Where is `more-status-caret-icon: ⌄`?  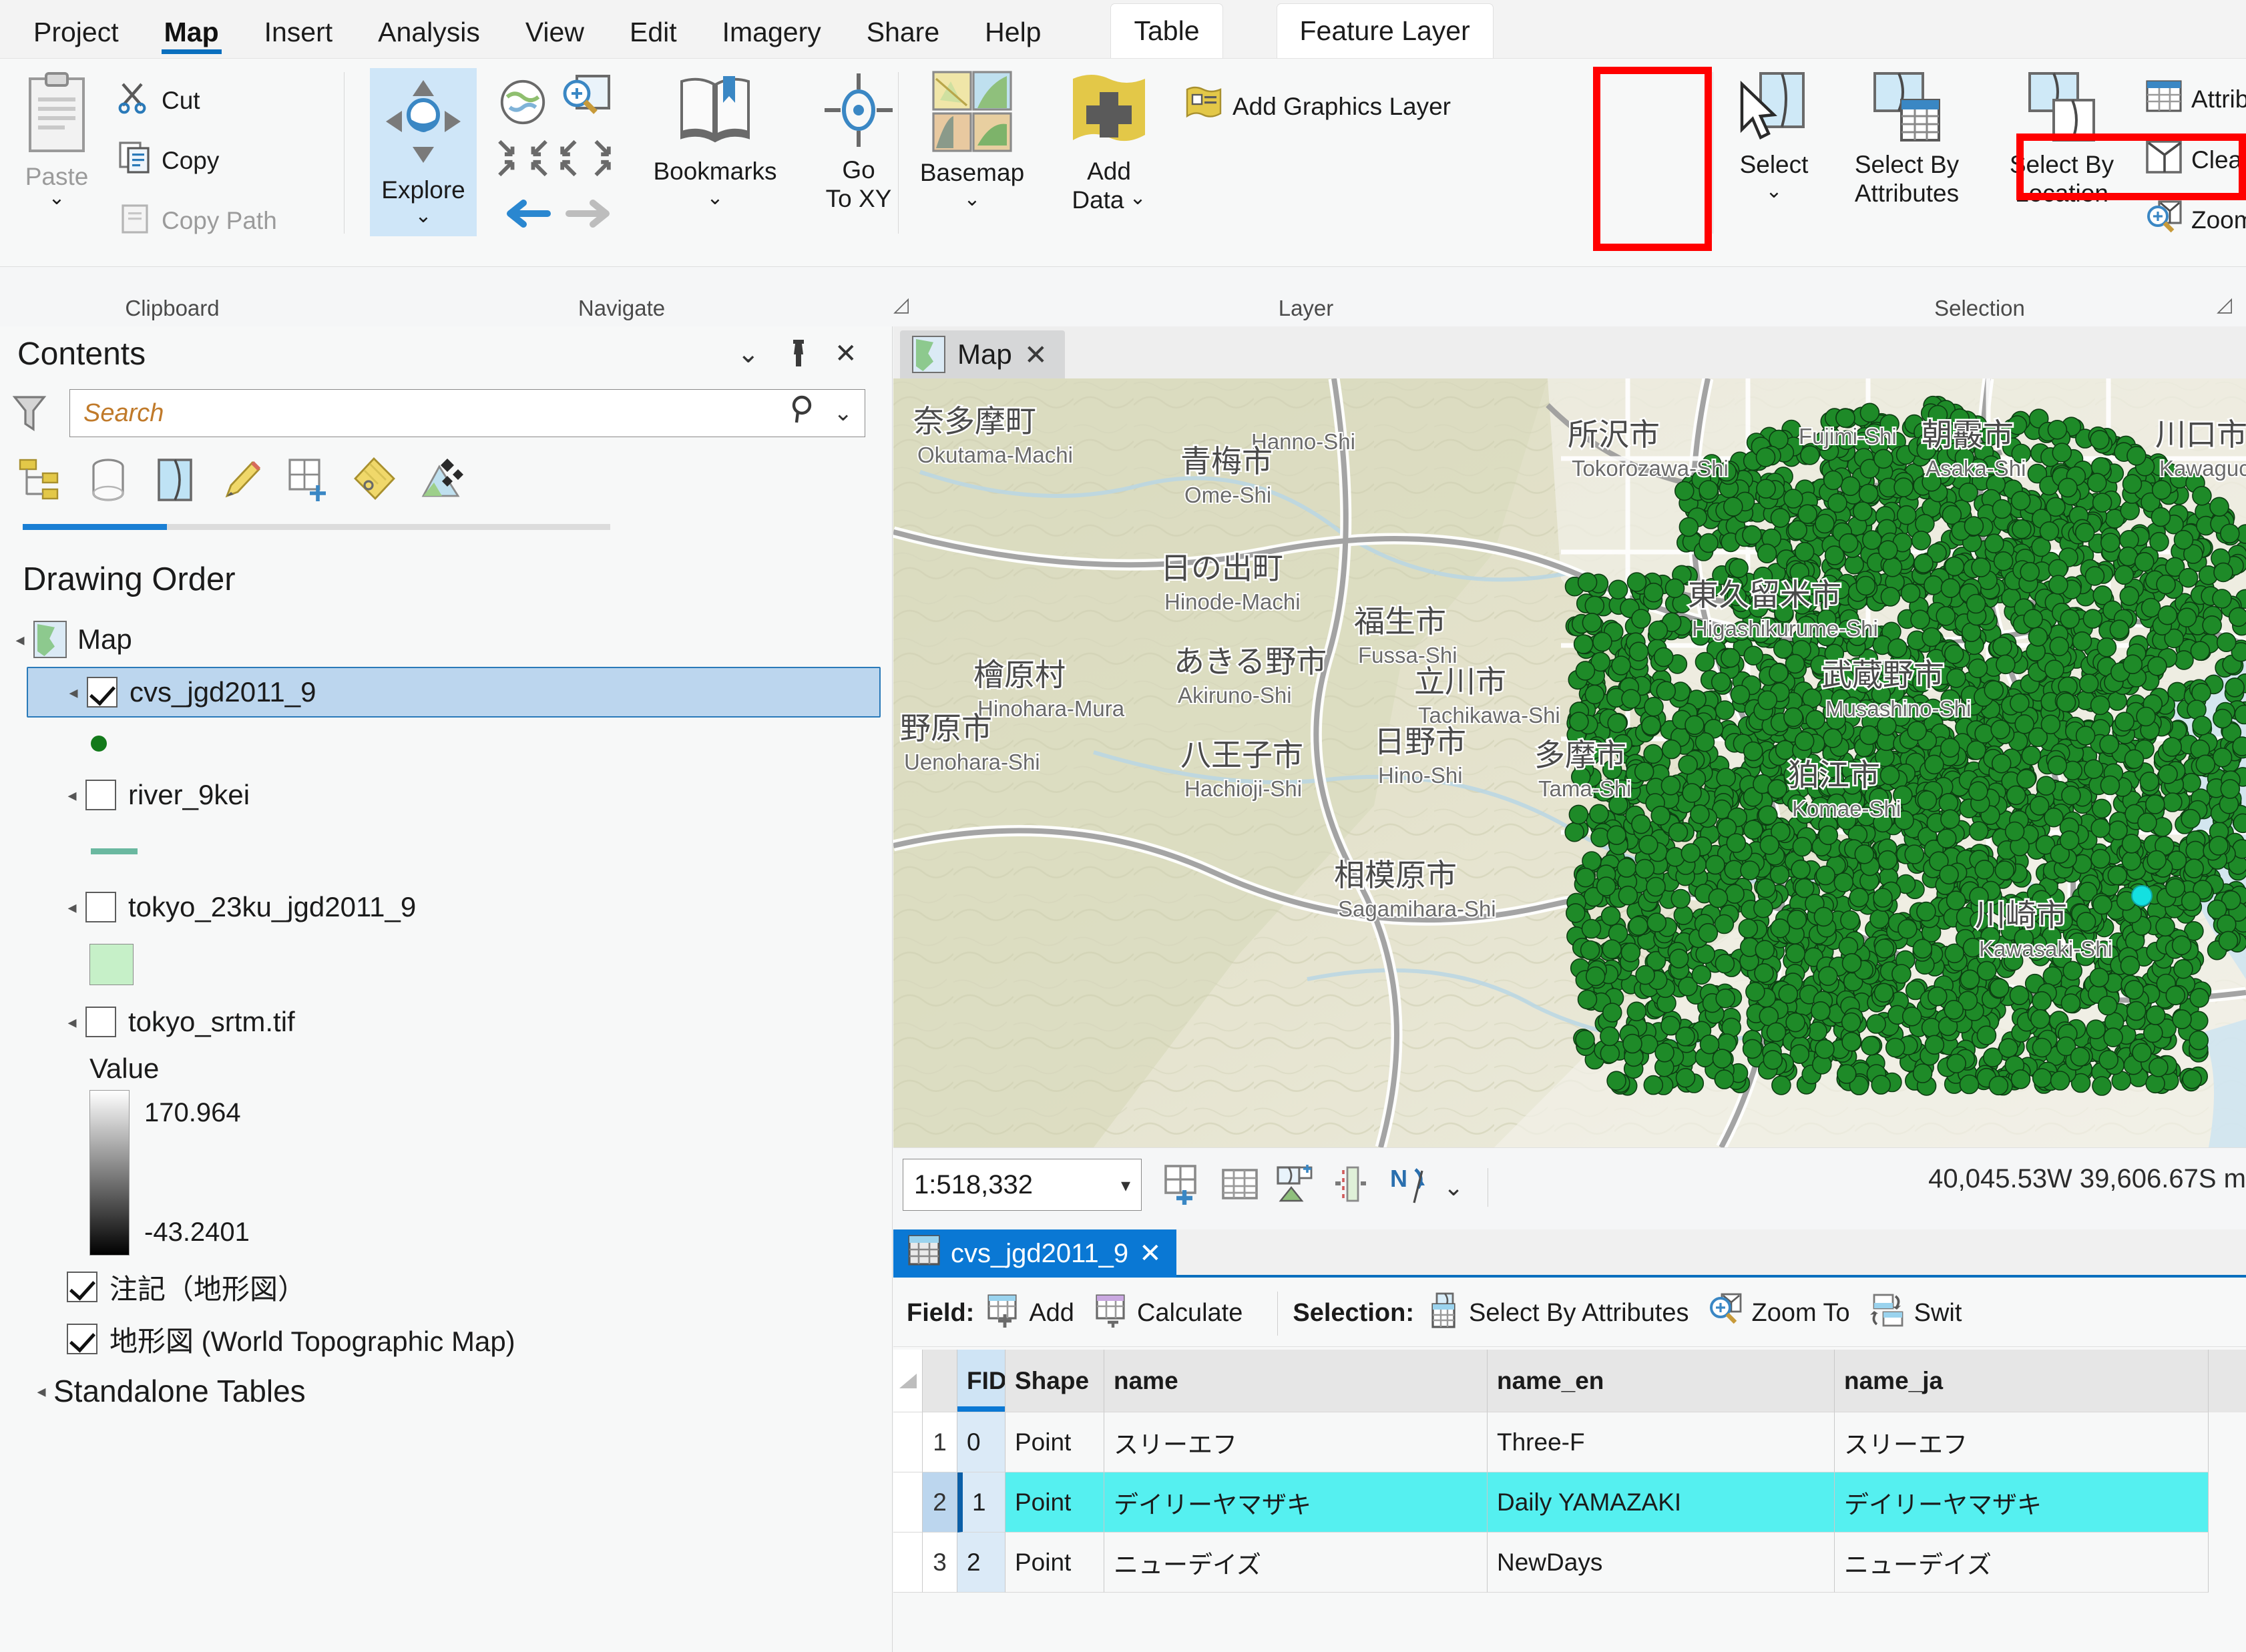 more-status-caret-icon: ⌄ is located at coordinates (1453, 1187).